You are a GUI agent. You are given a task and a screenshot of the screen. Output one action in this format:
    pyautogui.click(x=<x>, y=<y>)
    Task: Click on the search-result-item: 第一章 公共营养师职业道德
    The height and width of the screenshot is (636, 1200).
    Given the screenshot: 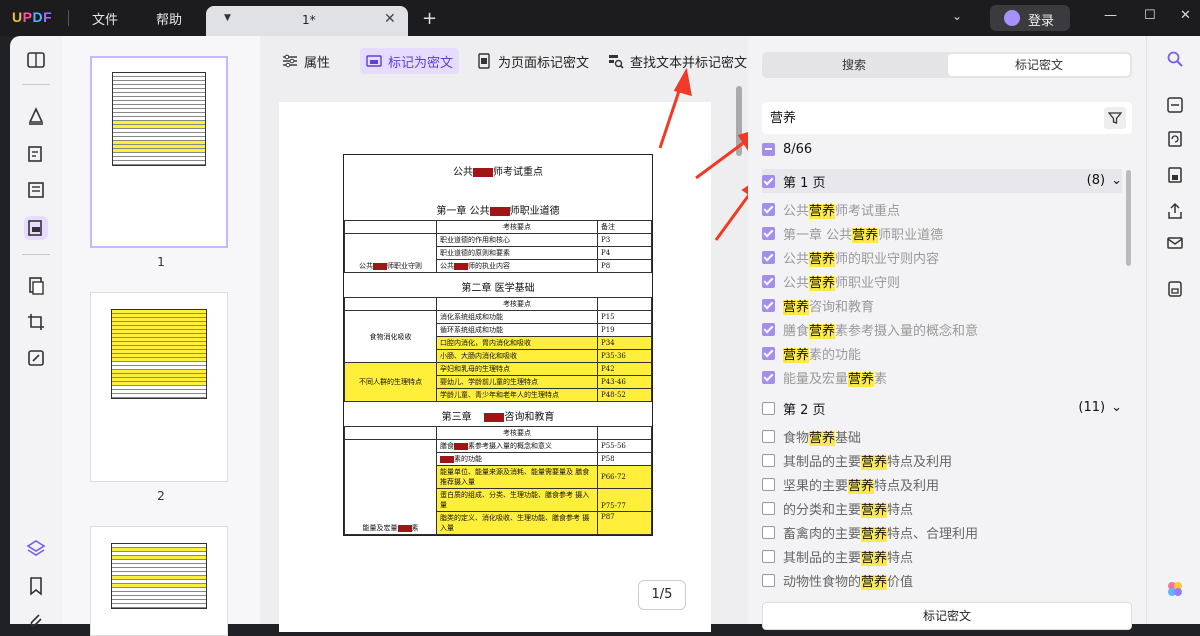 What is the action you would take?
    pyautogui.click(x=942, y=233)
    